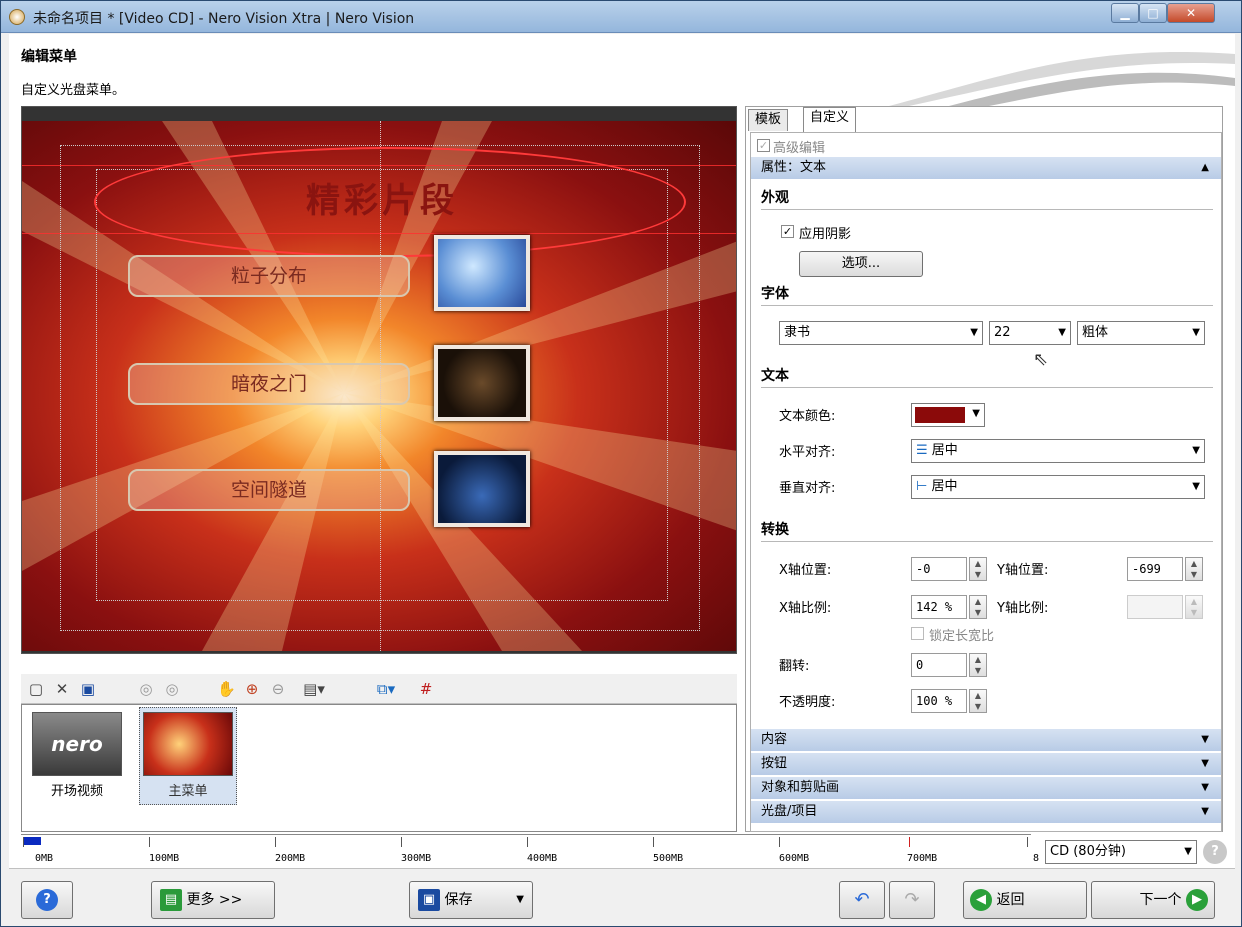 The image size is (1242, 927). Describe the element at coordinates (62, 689) in the screenshot. I see `delete-icon: ✕` at that location.